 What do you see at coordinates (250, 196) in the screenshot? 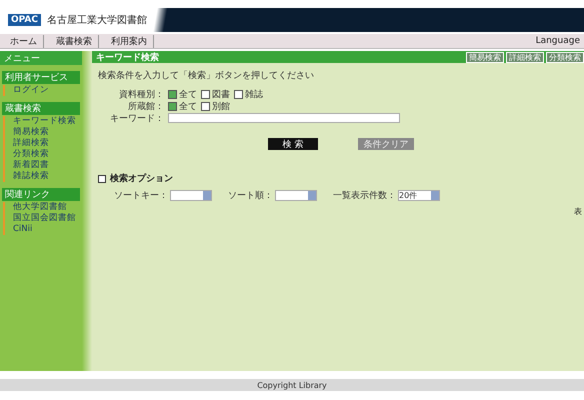
I see `select-label: ソート順：` at bounding box center [250, 196].